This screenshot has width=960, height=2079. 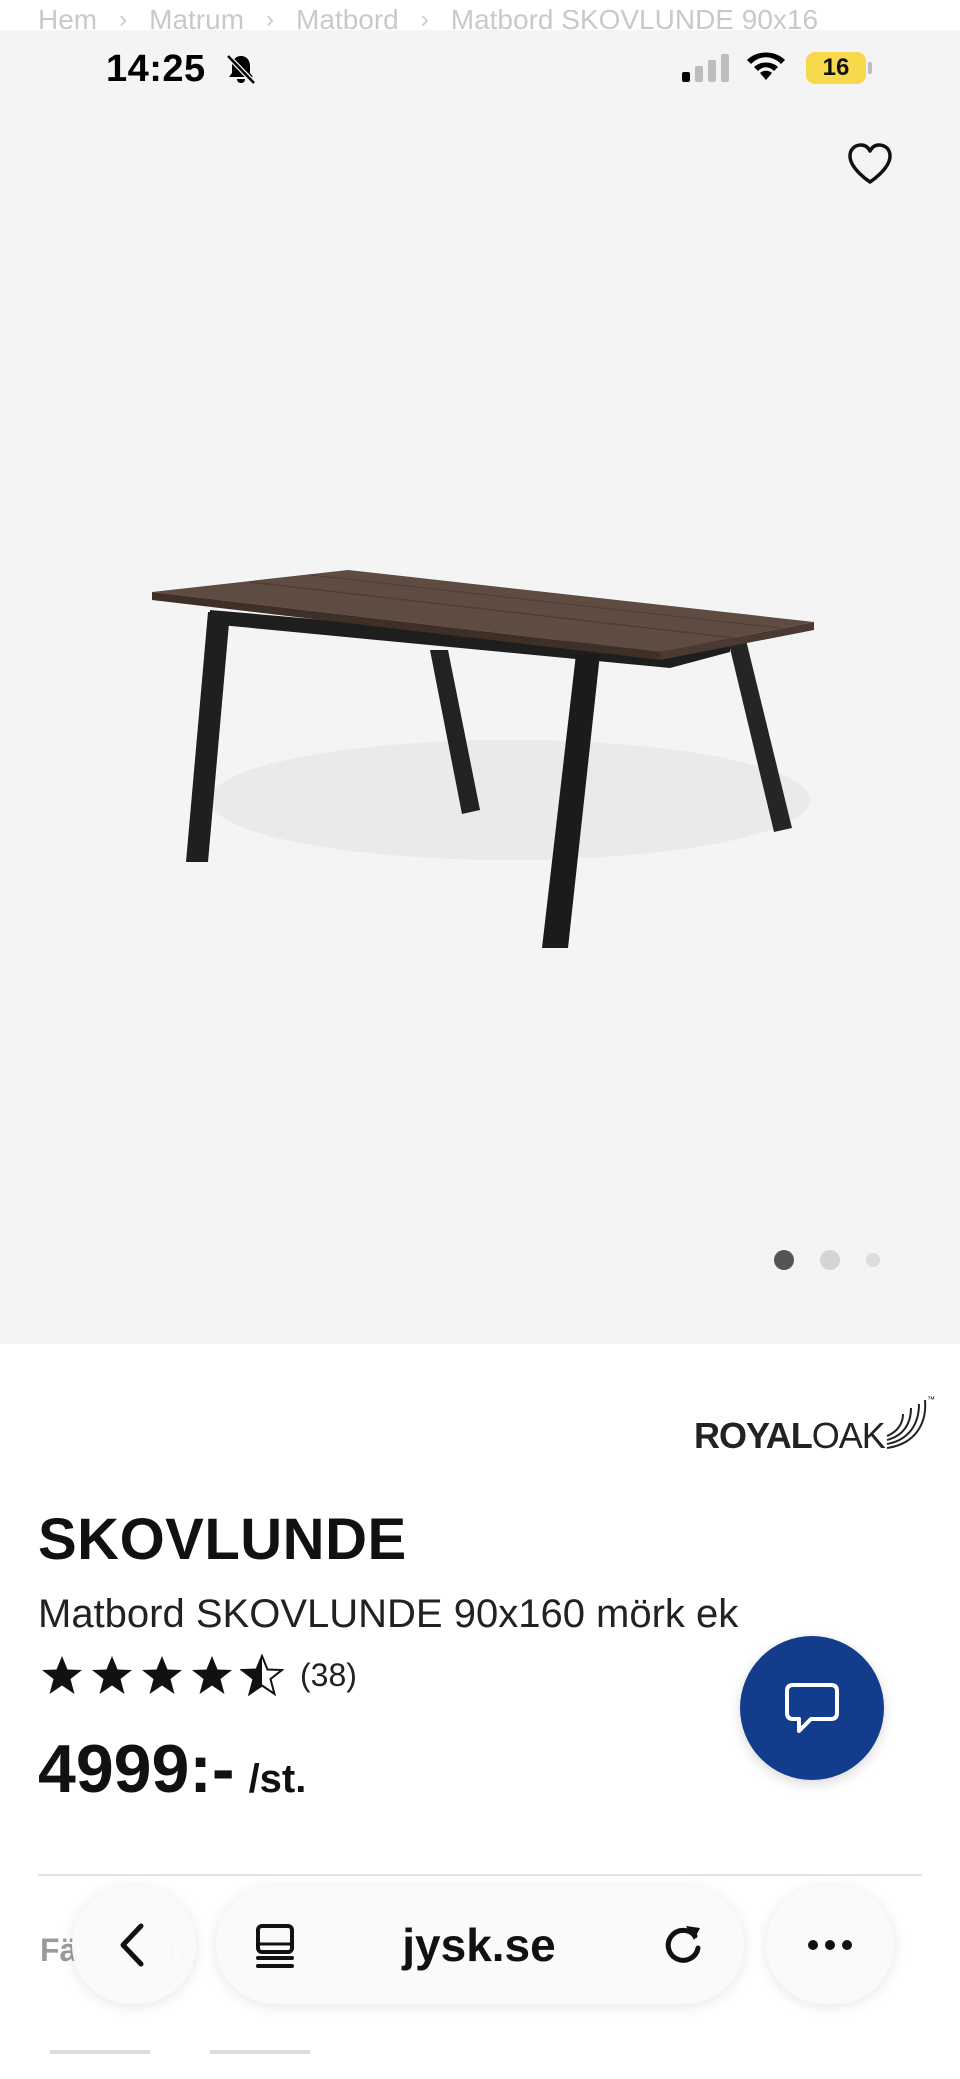 What do you see at coordinates (241, 69) in the screenshot?
I see `bell-slash-icon` at bounding box center [241, 69].